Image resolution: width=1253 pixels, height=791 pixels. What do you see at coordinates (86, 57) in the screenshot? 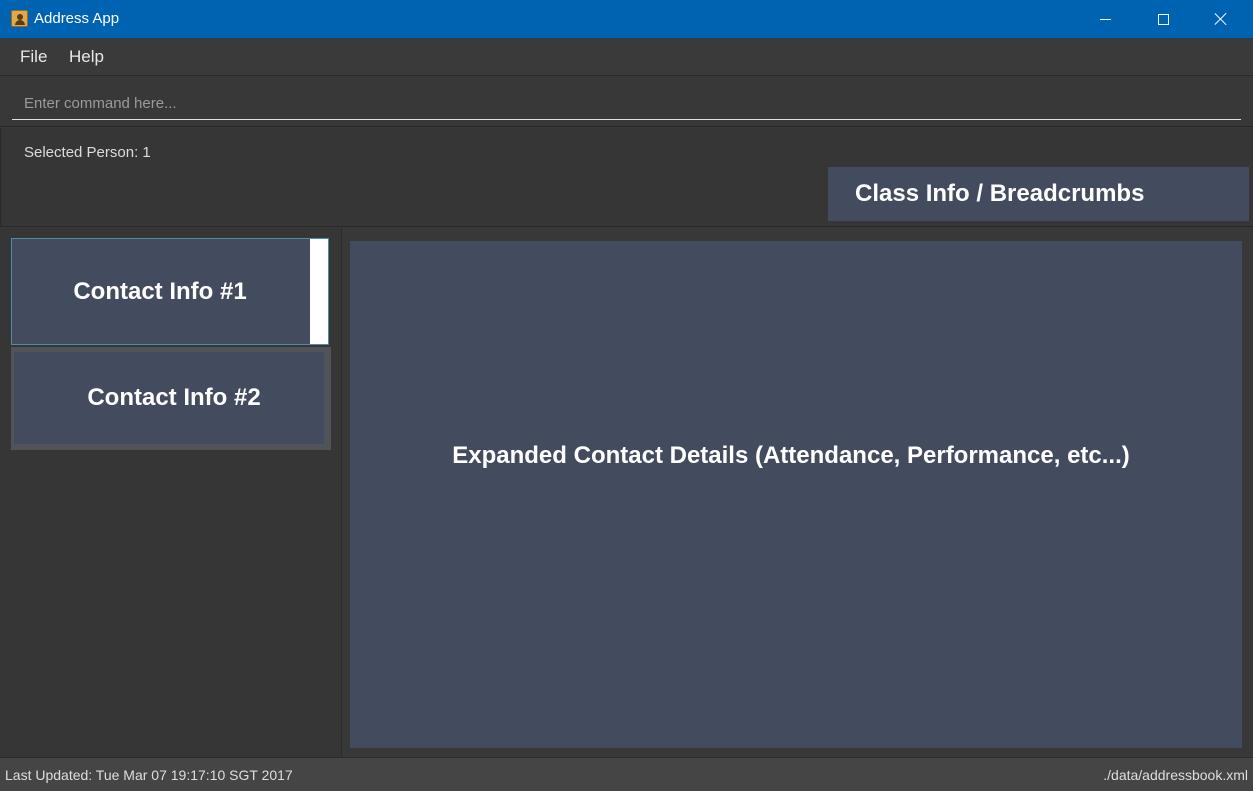
I see `menu-help: Help` at bounding box center [86, 57].